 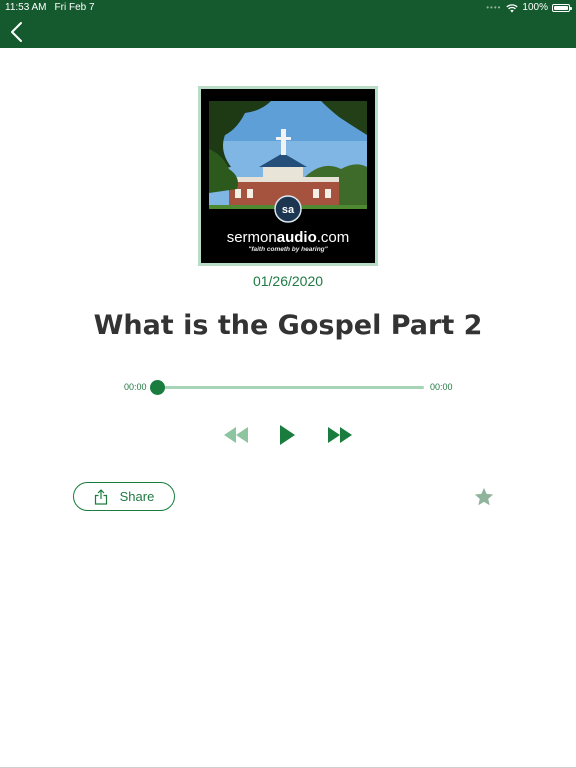 What do you see at coordinates (137, 496) in the screenshot?
I see `share-label: Share` at bounding box center [137, 496].